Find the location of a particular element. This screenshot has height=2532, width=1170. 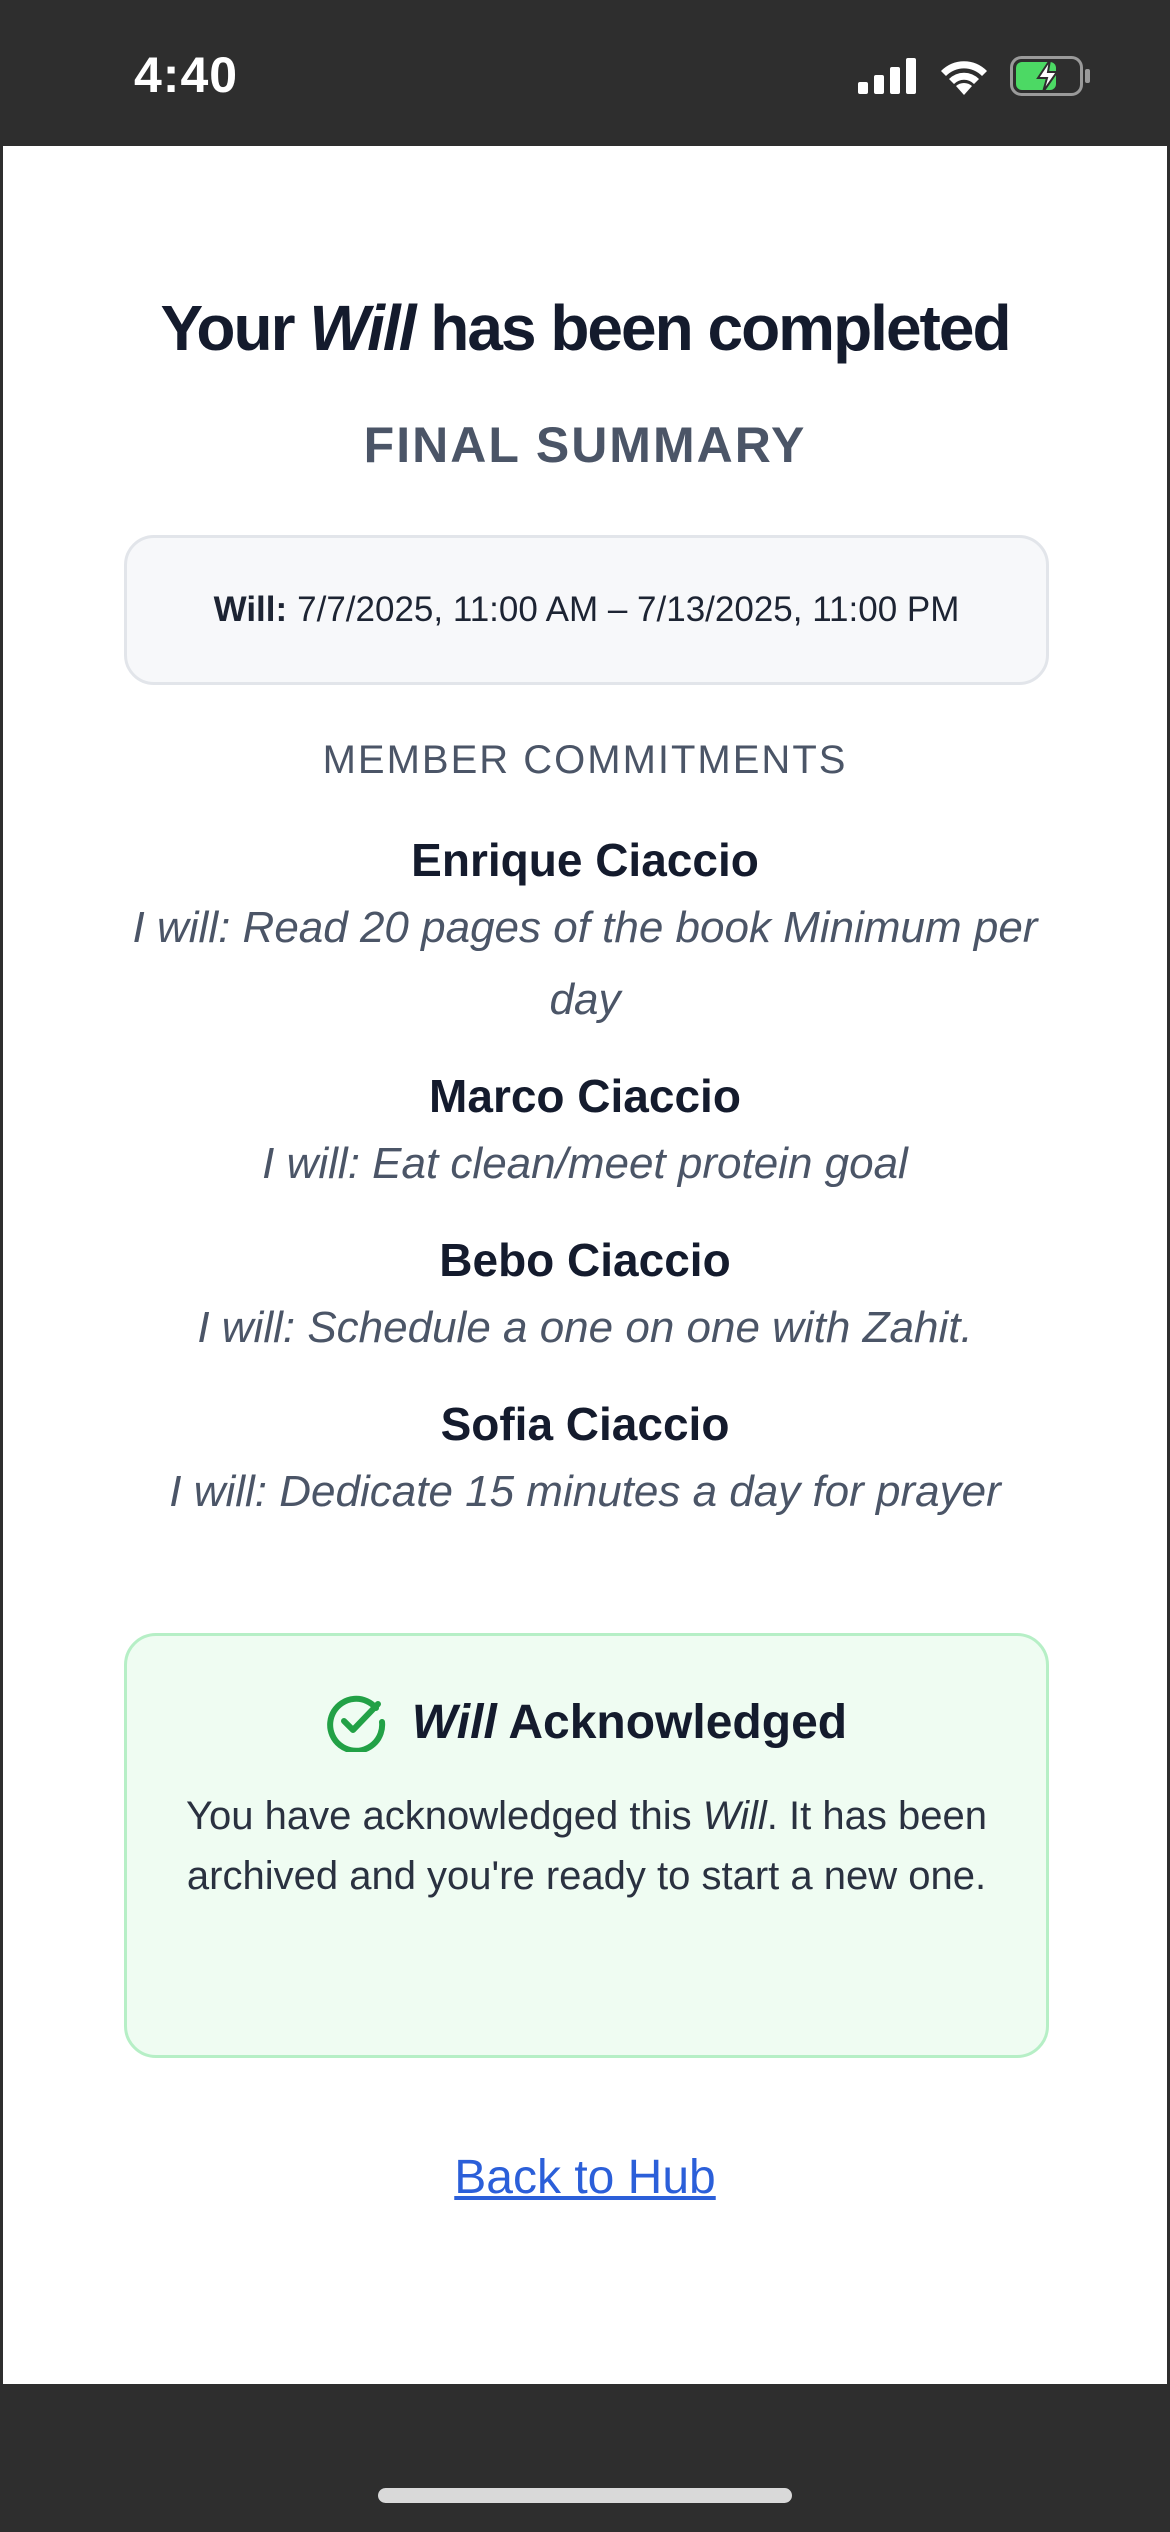

home-bar-area is located at coordinates (585, 2458).